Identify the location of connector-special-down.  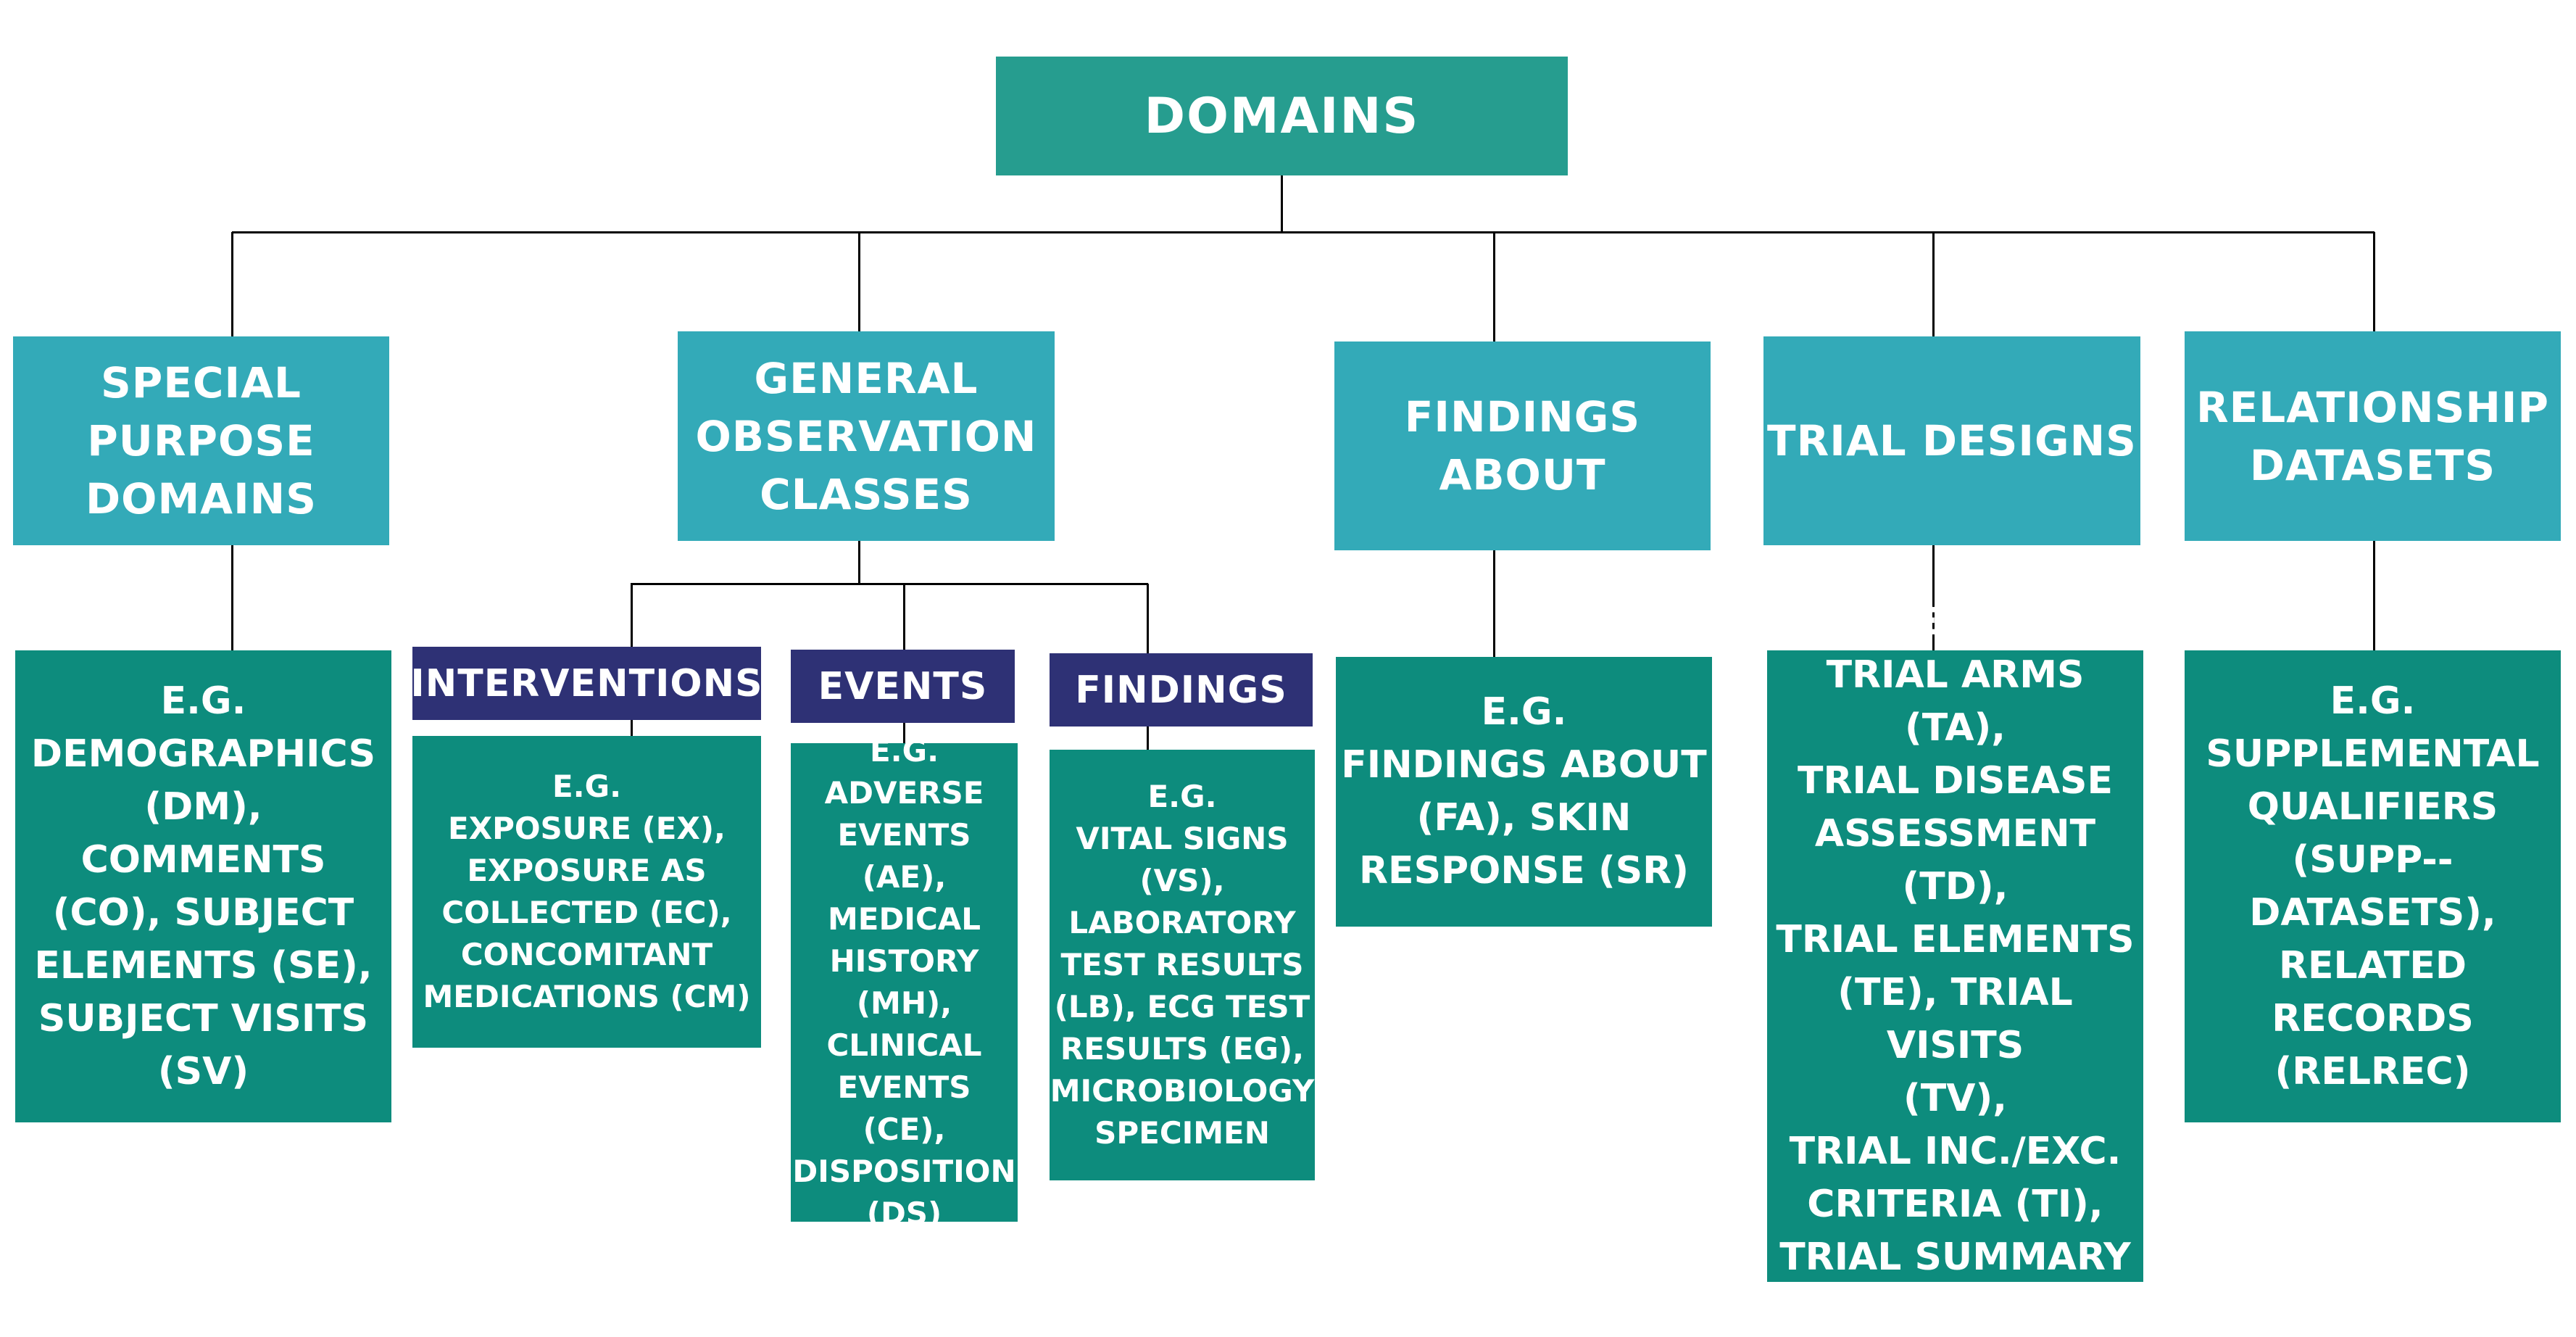
(232, 597).